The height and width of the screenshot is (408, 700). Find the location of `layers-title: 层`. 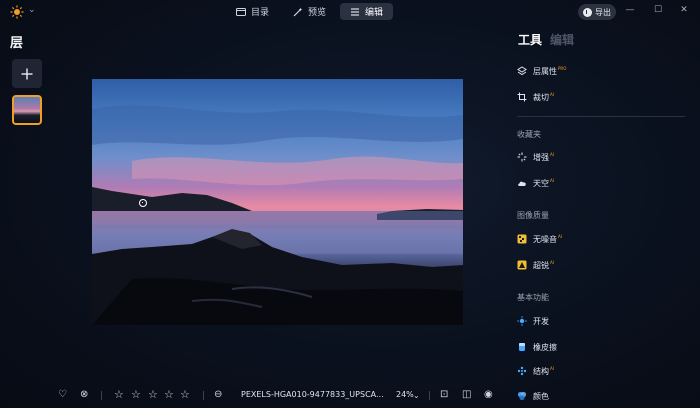

layers-title: 层 is located at coordinates (17, 43).